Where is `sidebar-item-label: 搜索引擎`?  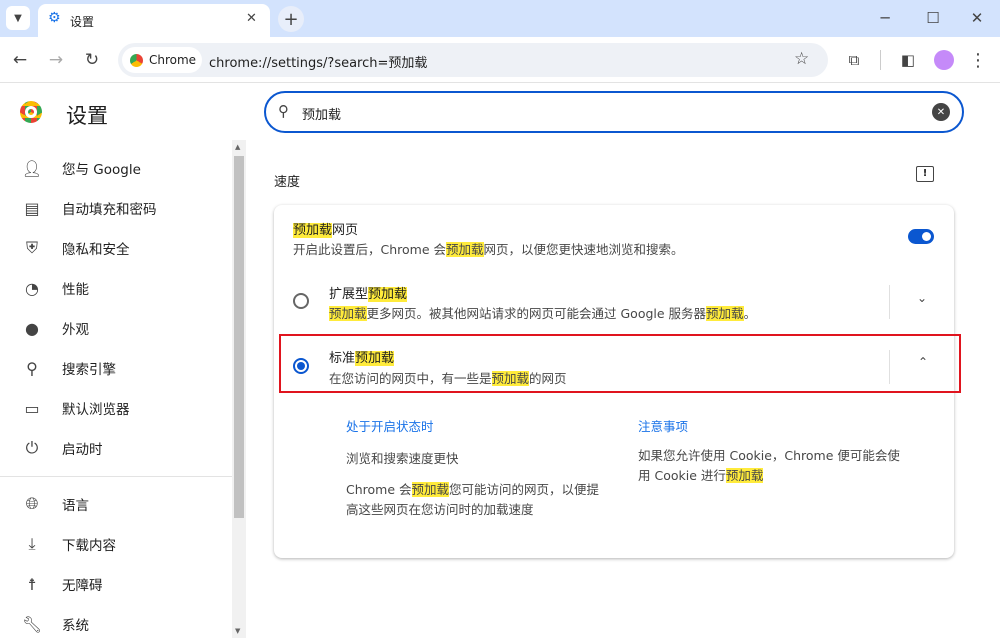 sidebar-item-label: 搜索引擎 is located at coordinates (89, 370).